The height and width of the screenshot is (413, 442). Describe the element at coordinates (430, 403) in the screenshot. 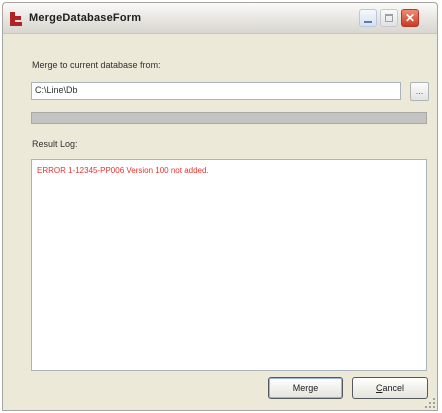

I see `resize-grip-icon` at that location.